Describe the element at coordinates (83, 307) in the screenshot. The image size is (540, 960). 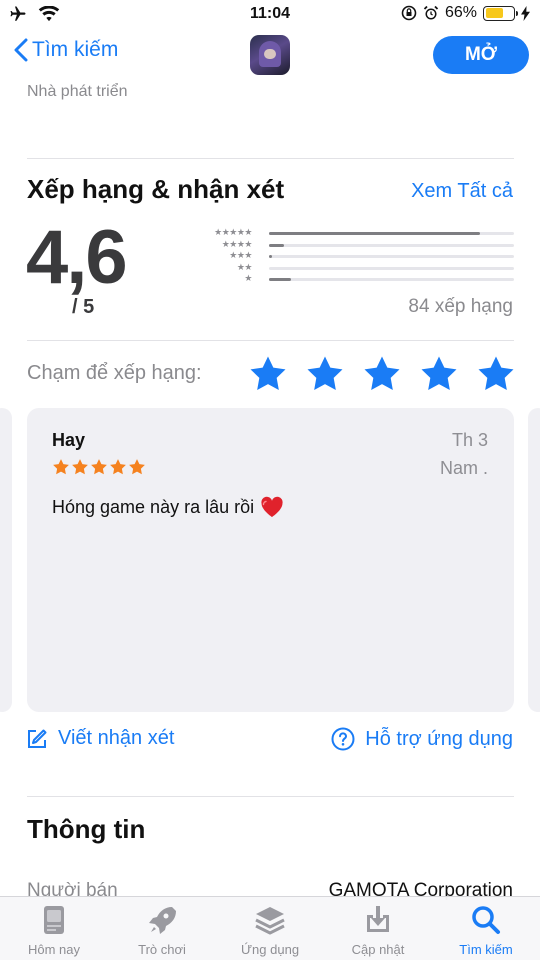
I see `rating-out-of: / 5` at that location.